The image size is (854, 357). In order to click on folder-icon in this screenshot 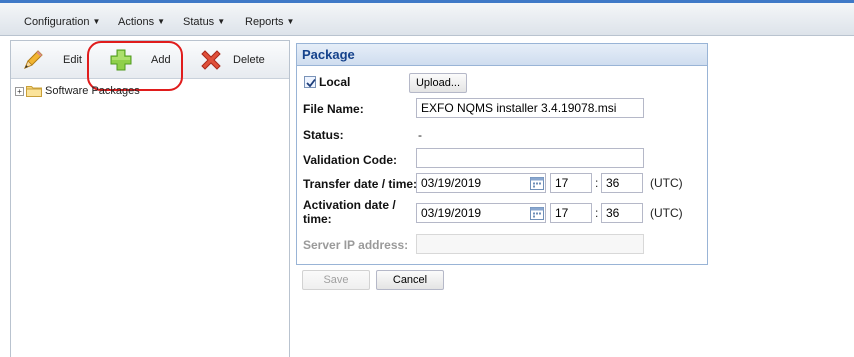, I will do `click(34, 92)`.